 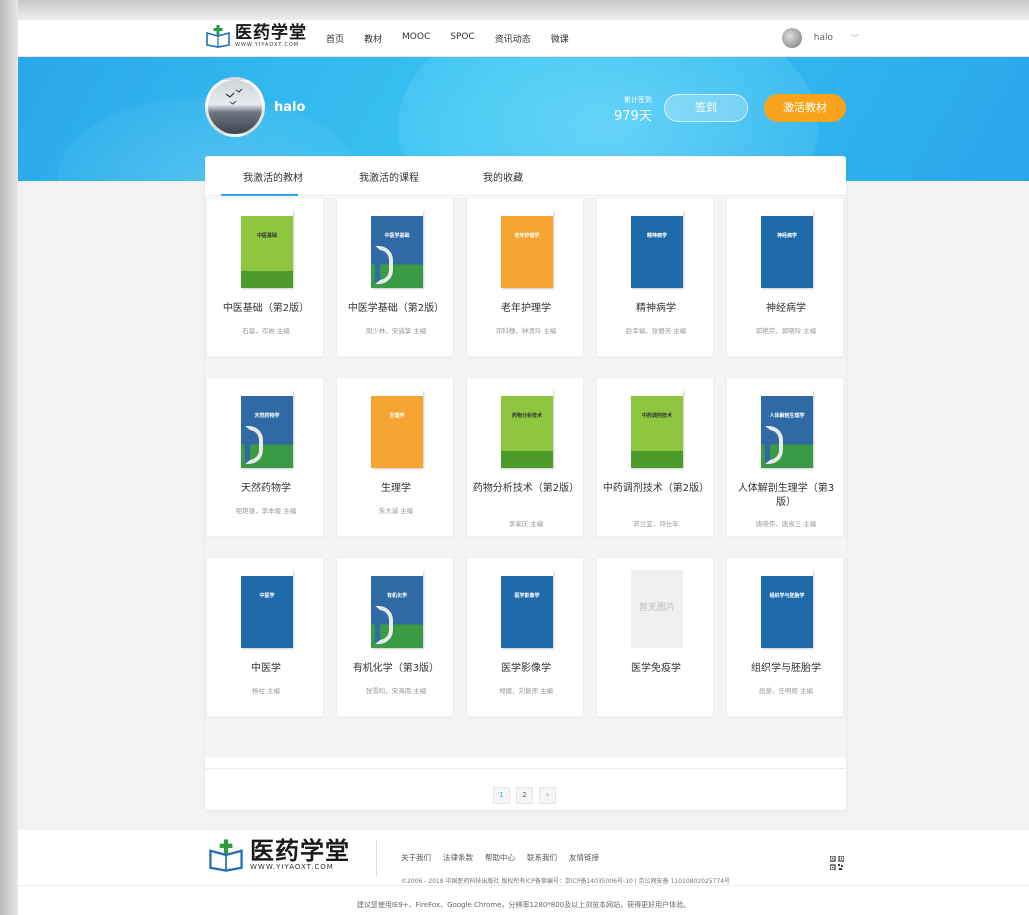 I want to click on site-logo: 医药学堂 WWW.YIYAOXT.COM, so click(x=256, y=36).